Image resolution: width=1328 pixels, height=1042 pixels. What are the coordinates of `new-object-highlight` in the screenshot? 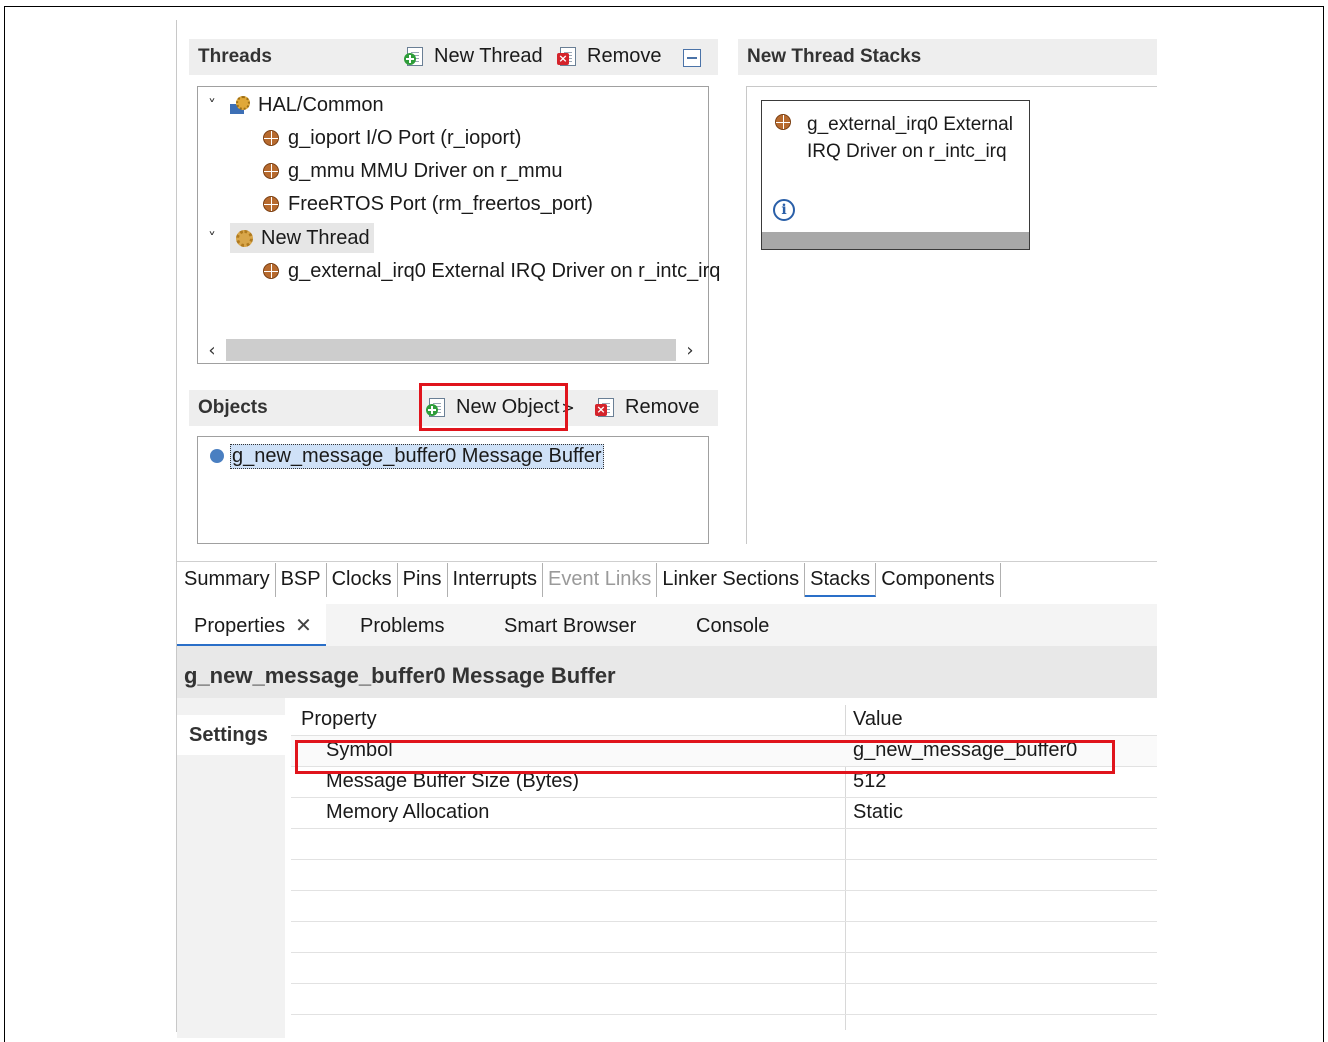 It's located at (493, 407).